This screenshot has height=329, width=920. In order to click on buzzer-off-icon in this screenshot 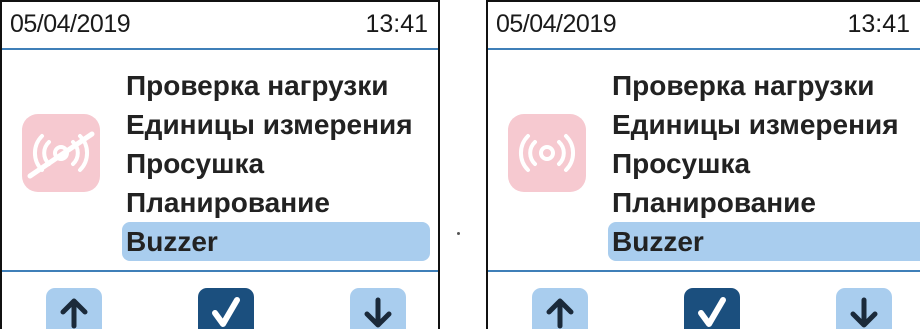, I will do `click(61, 153)`.